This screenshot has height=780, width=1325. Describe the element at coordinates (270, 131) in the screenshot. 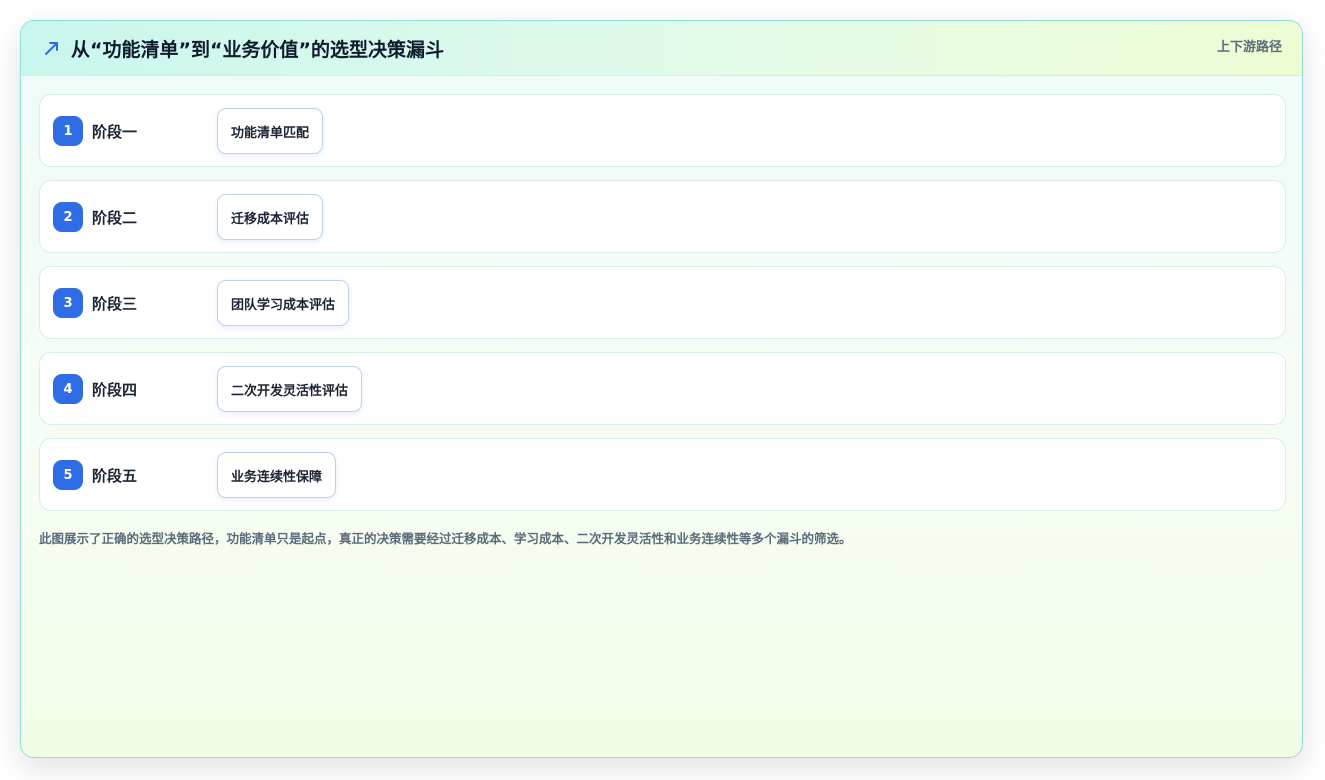

I see `stage-step-chip: 功能清单匹配` at that location.